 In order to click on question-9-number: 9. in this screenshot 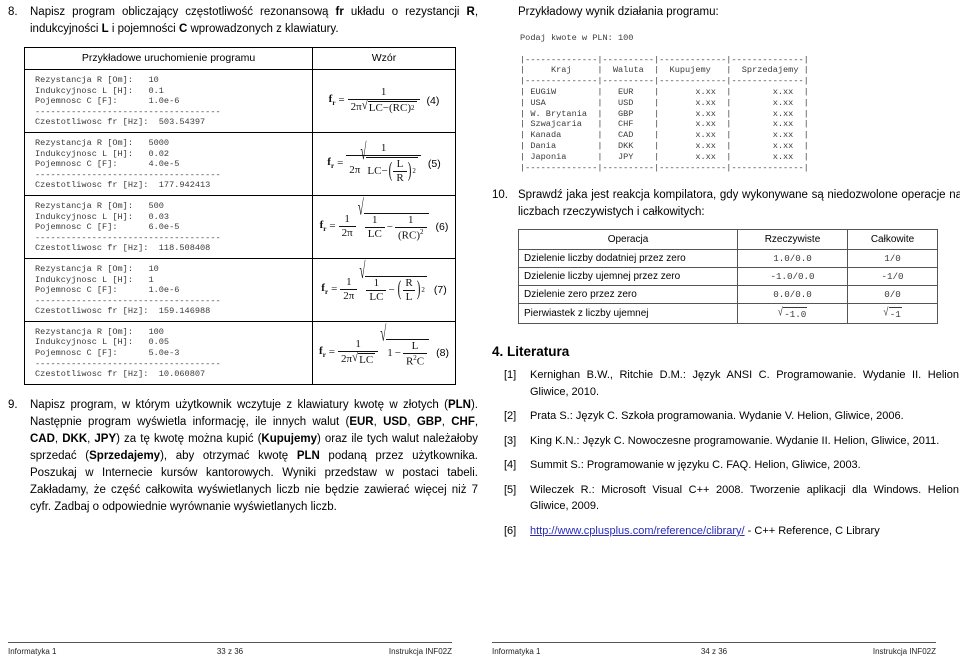, I will do `click(13, 404)`.